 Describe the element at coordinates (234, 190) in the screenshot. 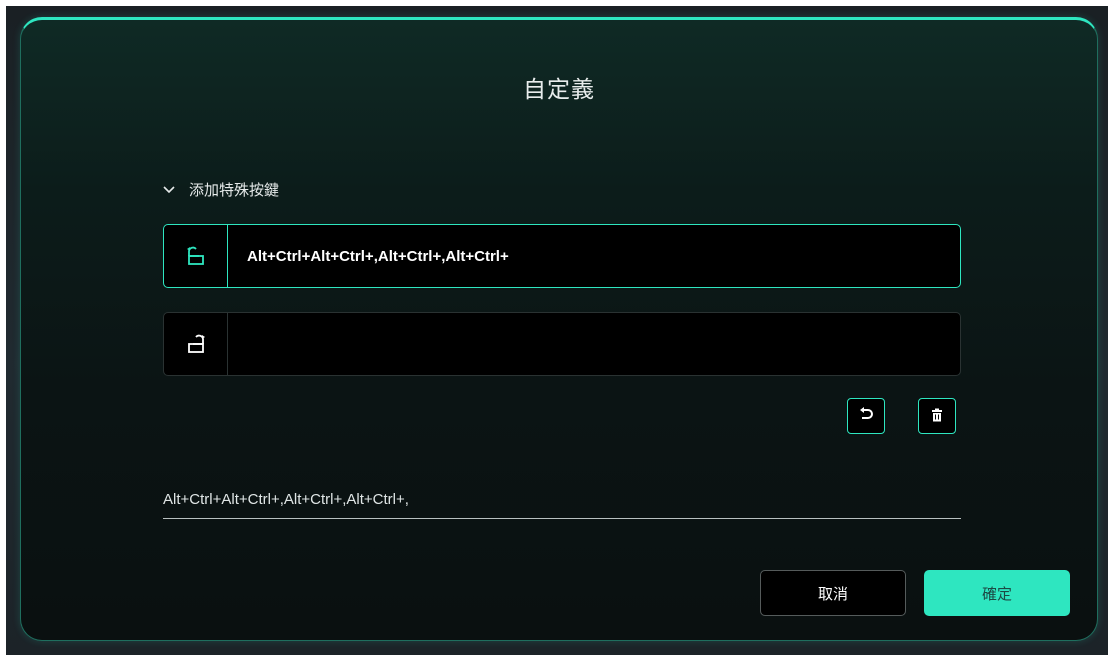

I see `section-label: 添加特殊按鍵` at that location.